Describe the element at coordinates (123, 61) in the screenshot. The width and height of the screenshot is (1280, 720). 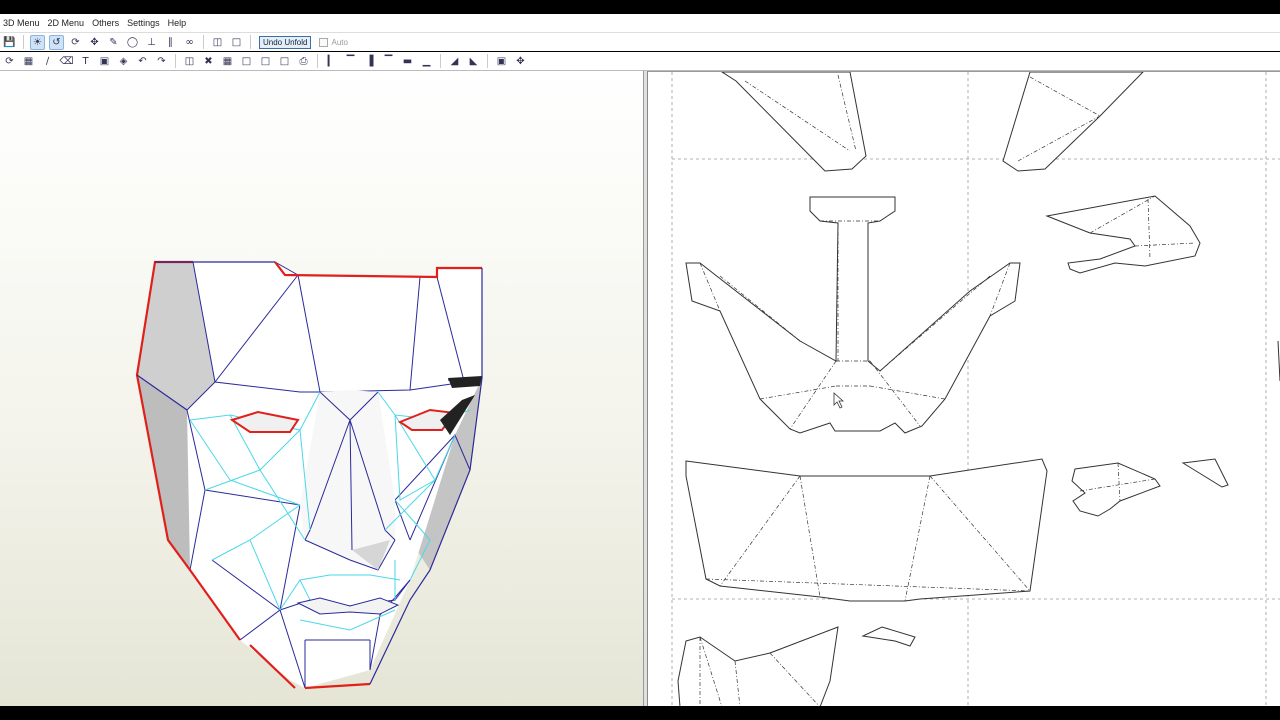
I see `cube-icon: ◈` at that location.